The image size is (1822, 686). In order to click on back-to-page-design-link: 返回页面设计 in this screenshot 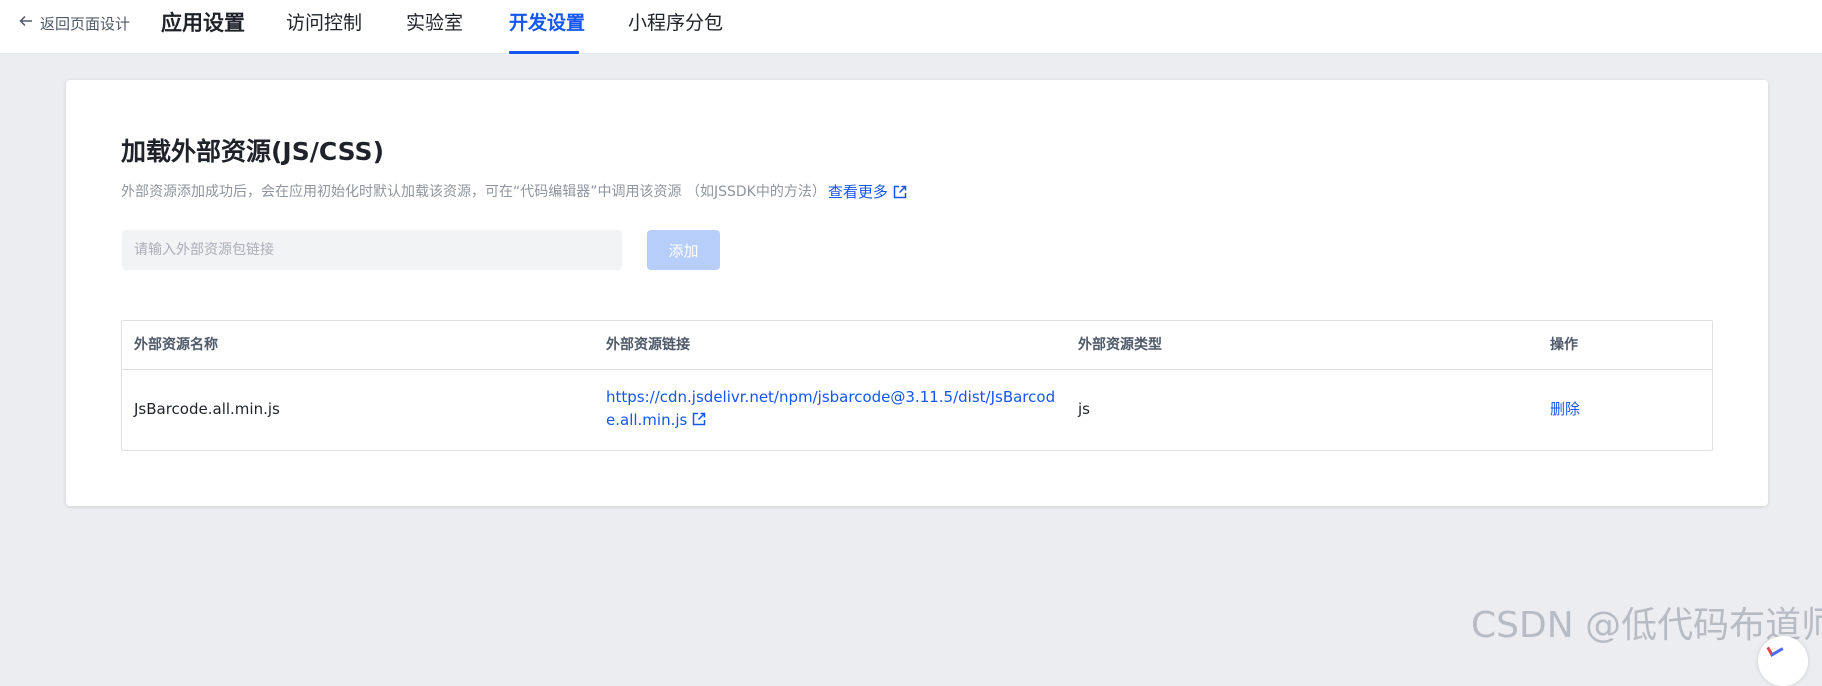, I will do `click(74, 23)`.